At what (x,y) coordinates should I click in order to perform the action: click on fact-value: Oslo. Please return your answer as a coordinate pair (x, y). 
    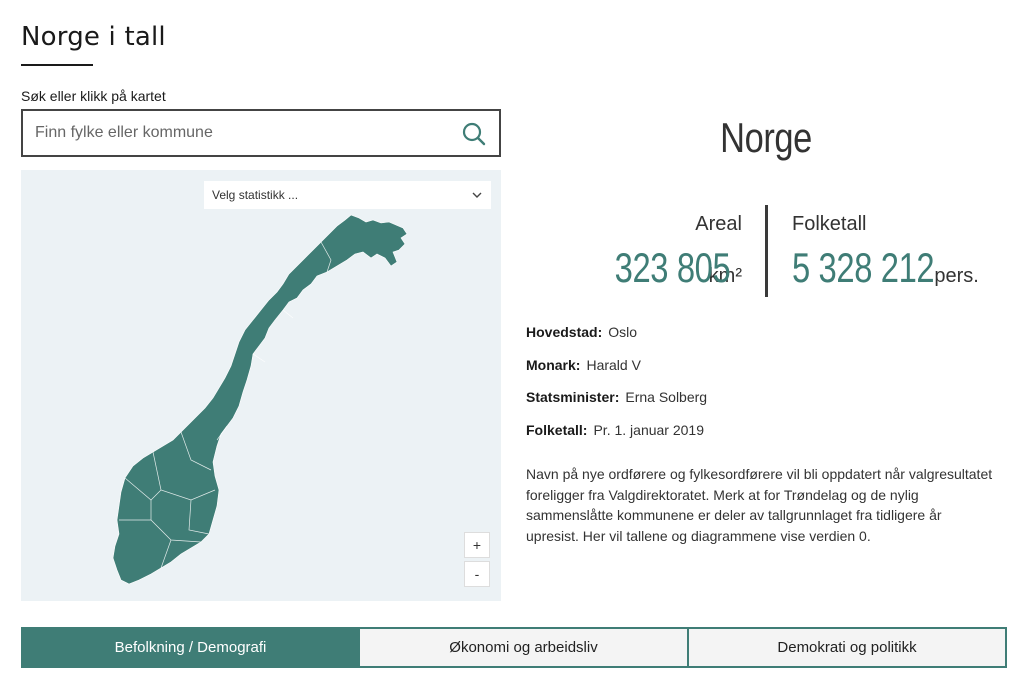
    Looking at the image, I should click on (623, 332).